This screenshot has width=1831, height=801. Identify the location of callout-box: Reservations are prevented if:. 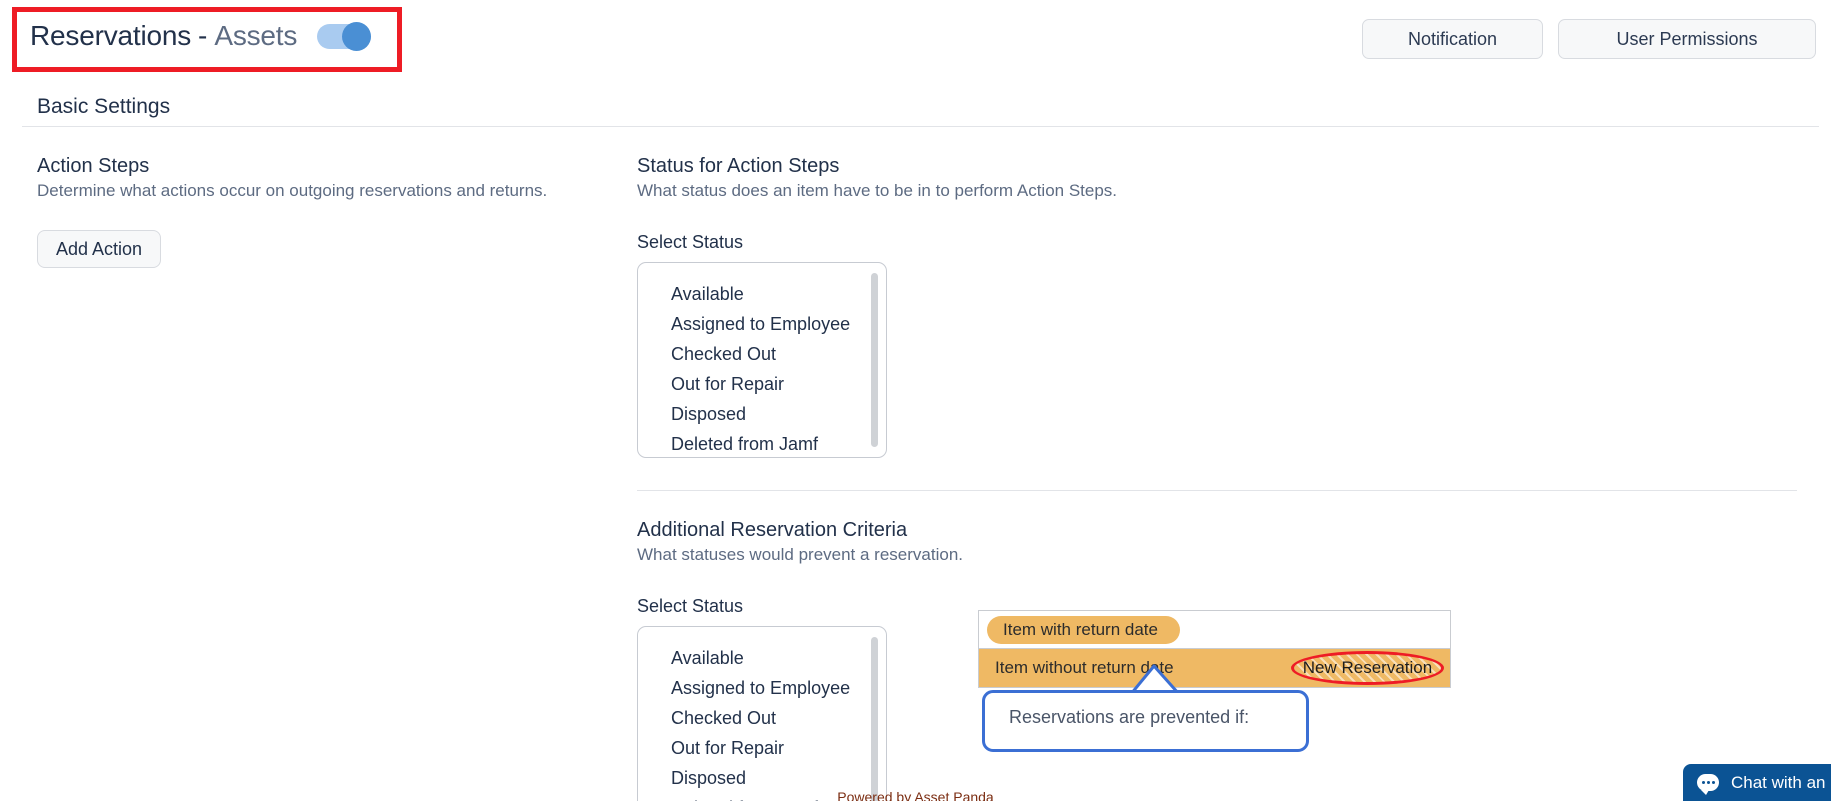
(1145, 721).